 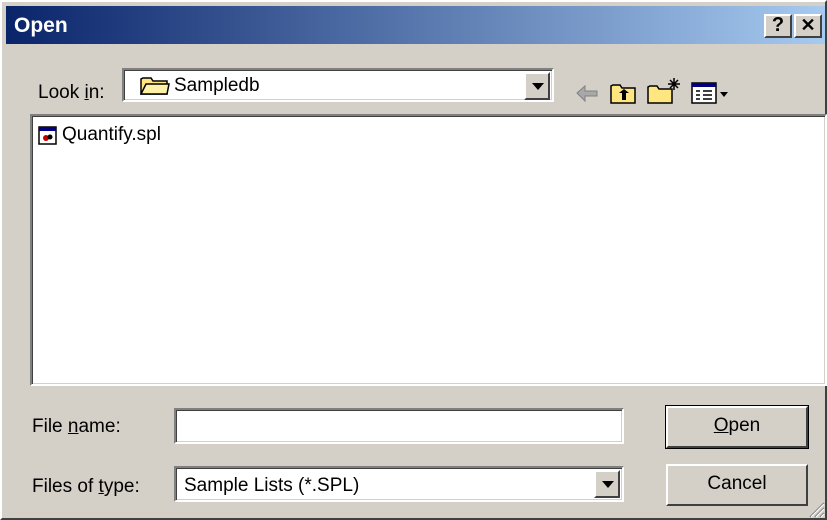 I want to click on file-type-combobox: Sample Lists (*.SPL), so click(x=399, y=484).